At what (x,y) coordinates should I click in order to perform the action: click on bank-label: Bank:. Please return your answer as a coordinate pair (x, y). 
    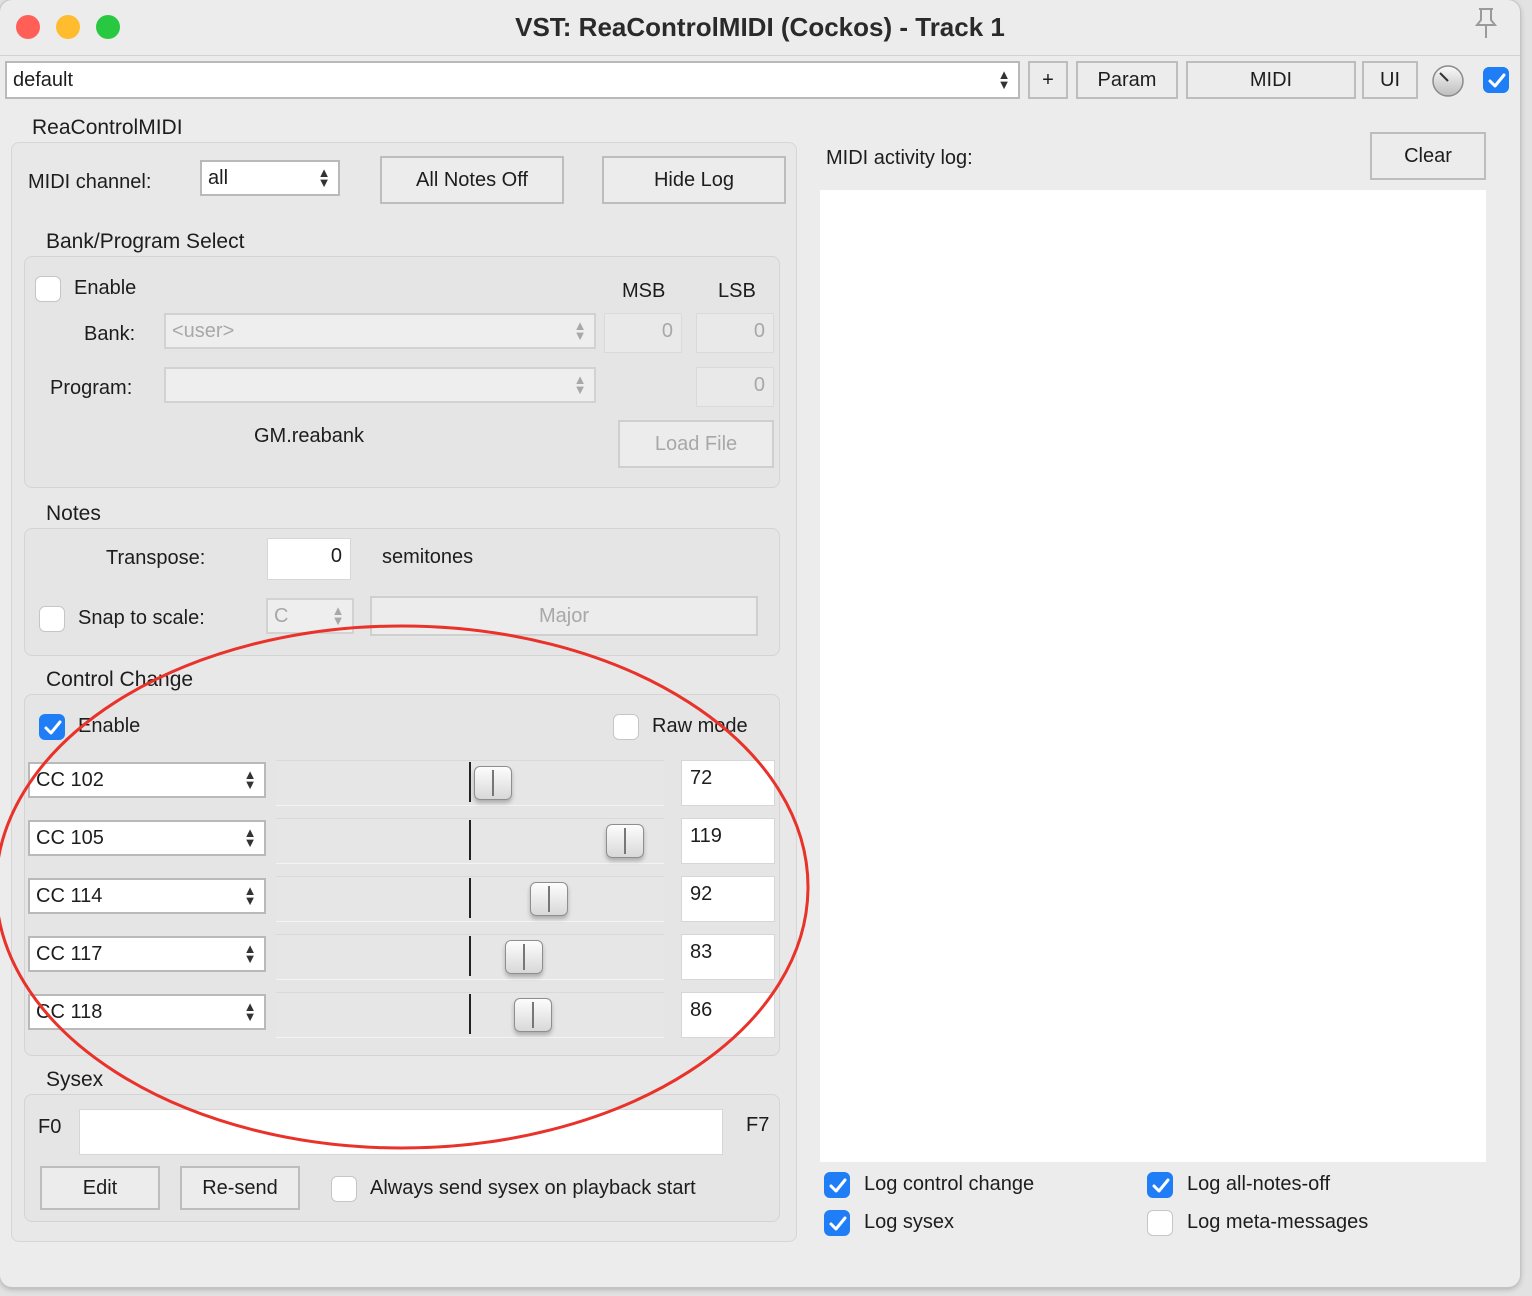
    Looking at the image, I should click on (110, 334).